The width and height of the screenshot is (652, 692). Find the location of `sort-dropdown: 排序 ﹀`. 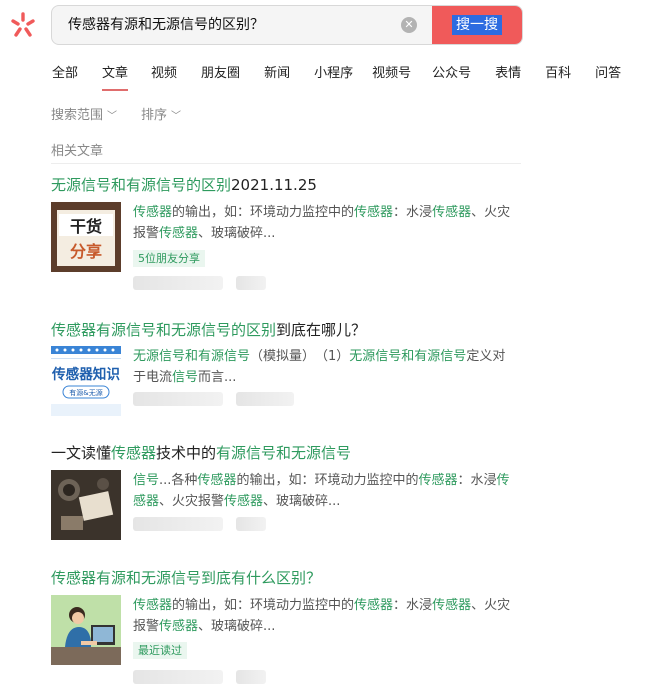

sort-dropdown: 排序 ﹀ is located at coordinates (161, 113).